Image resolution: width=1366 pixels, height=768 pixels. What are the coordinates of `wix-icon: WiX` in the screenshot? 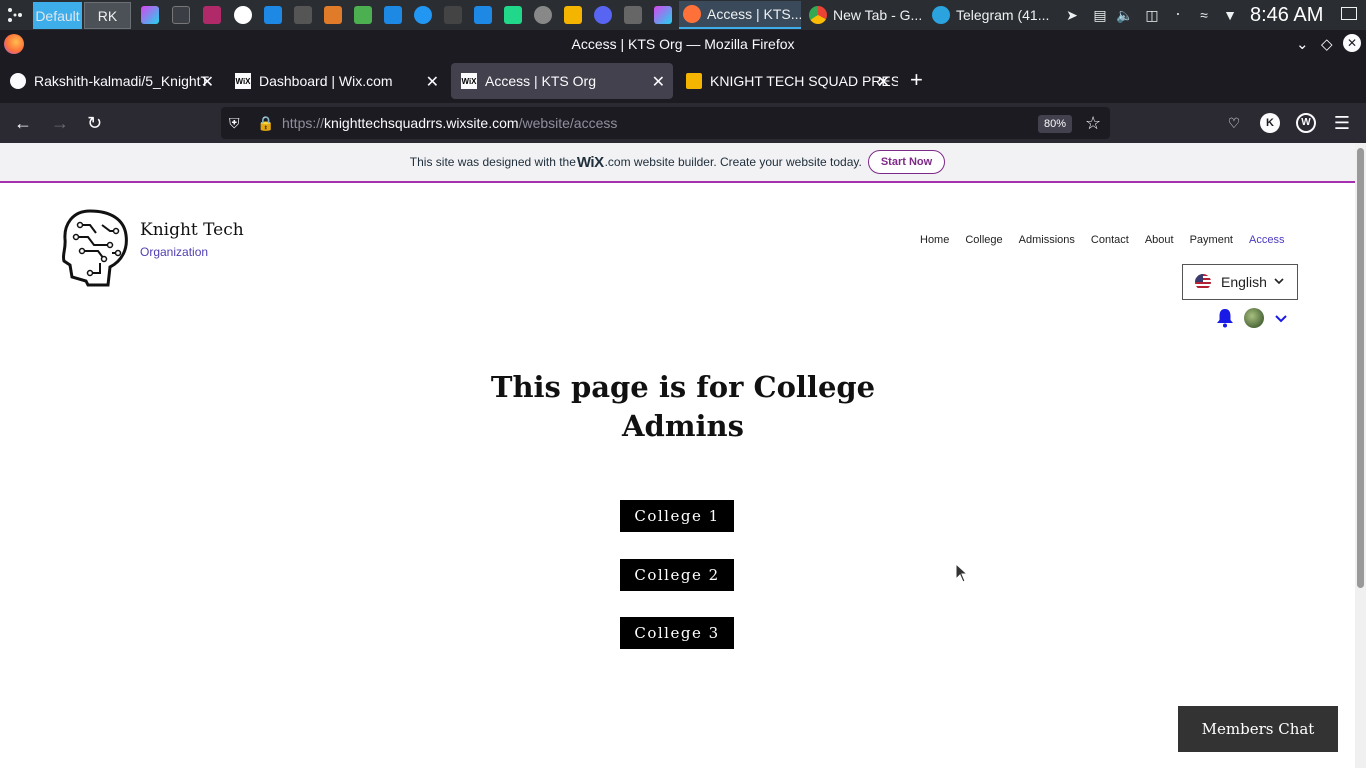 It's located at (243, 81).